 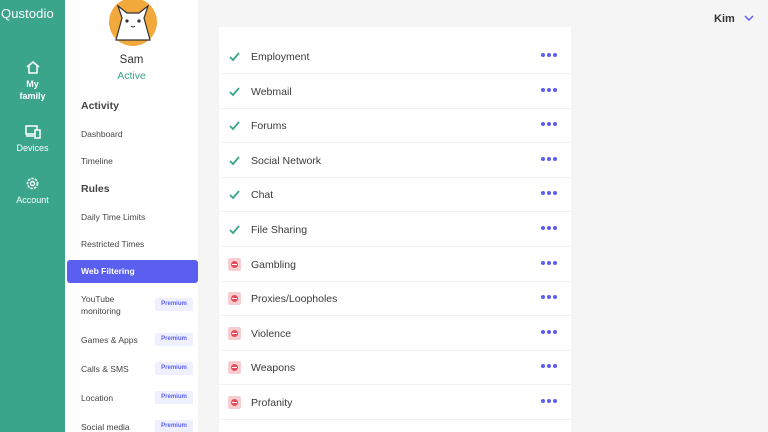 I want to click on rail-item-account: Account, so click(x=32, y=191).